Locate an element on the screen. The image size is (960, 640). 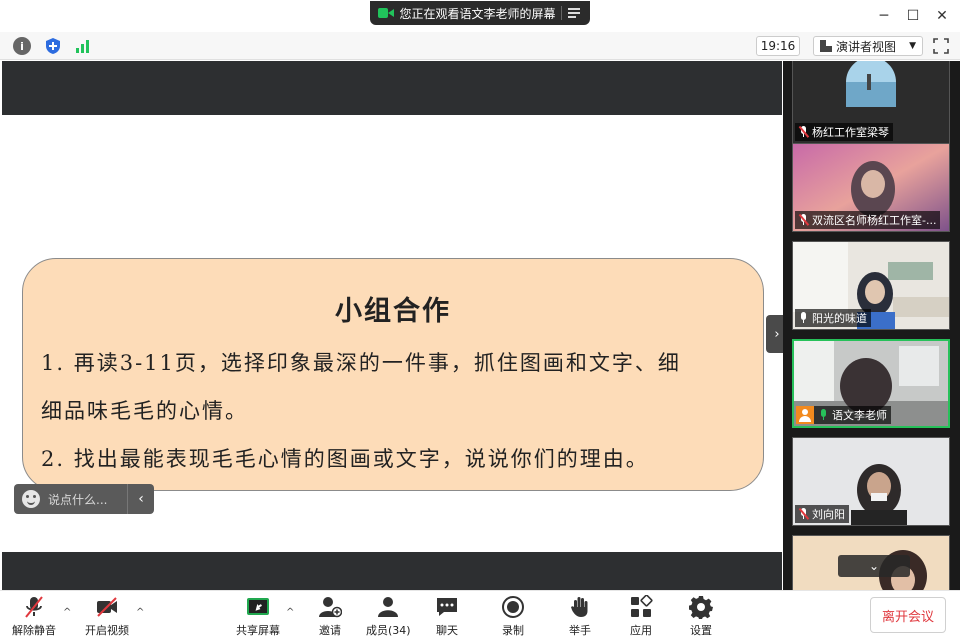
network-signal-icon is located at coordinates (83, 46).